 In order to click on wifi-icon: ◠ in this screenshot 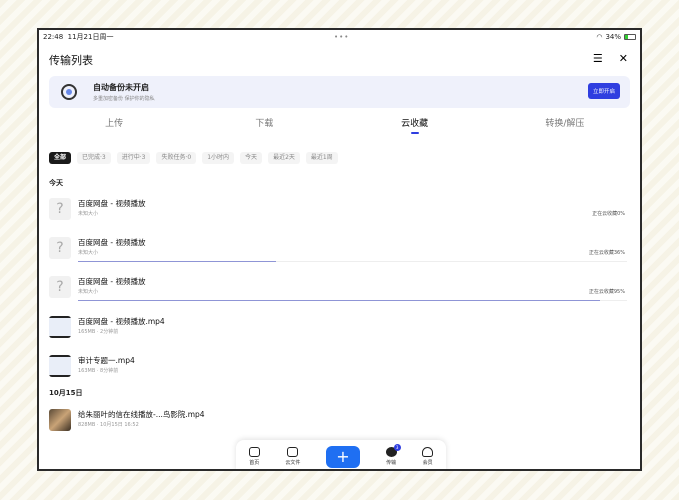, I will do `click(599, 37)`.